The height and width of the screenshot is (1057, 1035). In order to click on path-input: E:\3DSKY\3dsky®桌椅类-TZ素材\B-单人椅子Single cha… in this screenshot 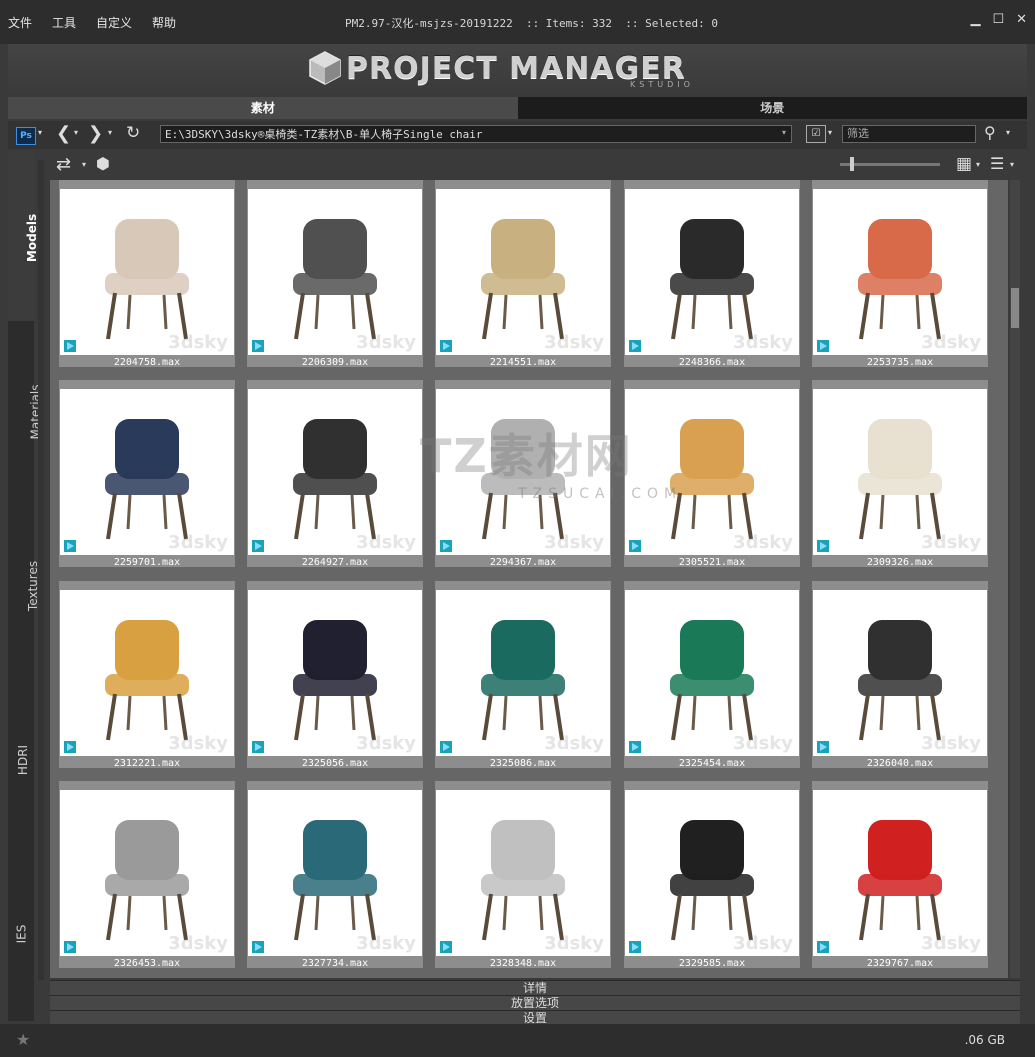, I will do `click(476, 134)`.